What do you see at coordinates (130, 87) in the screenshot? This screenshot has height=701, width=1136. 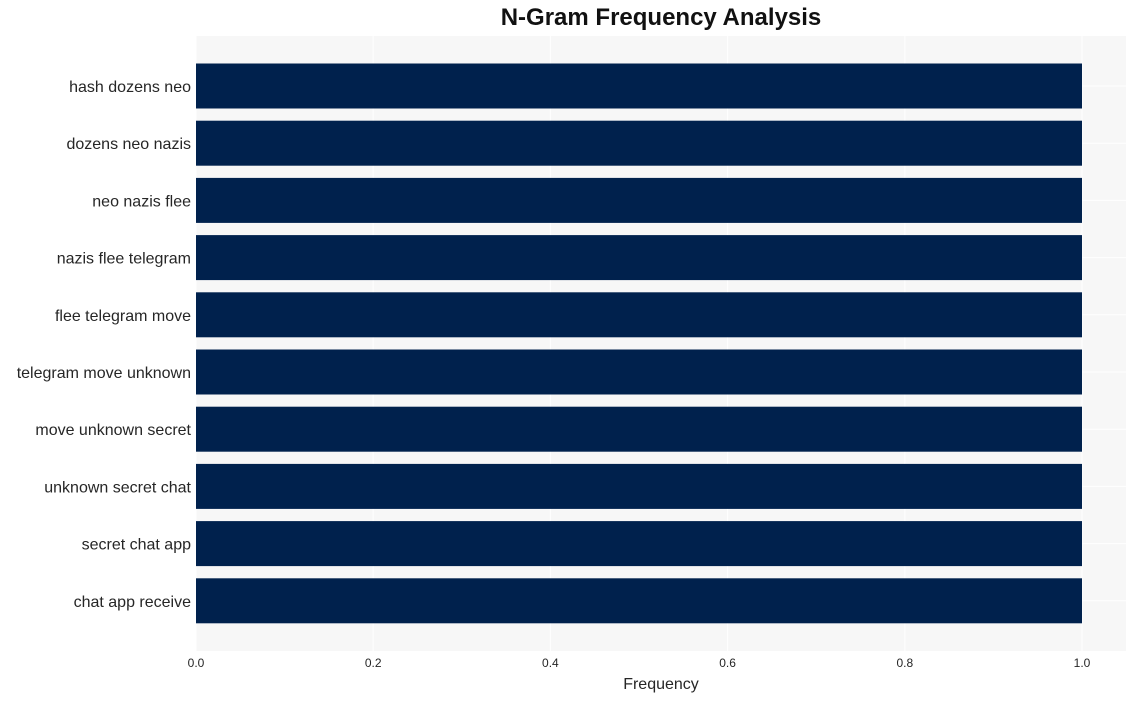 I see `y-tick-label: hash dozens neo` at bounding box center [130, 87].